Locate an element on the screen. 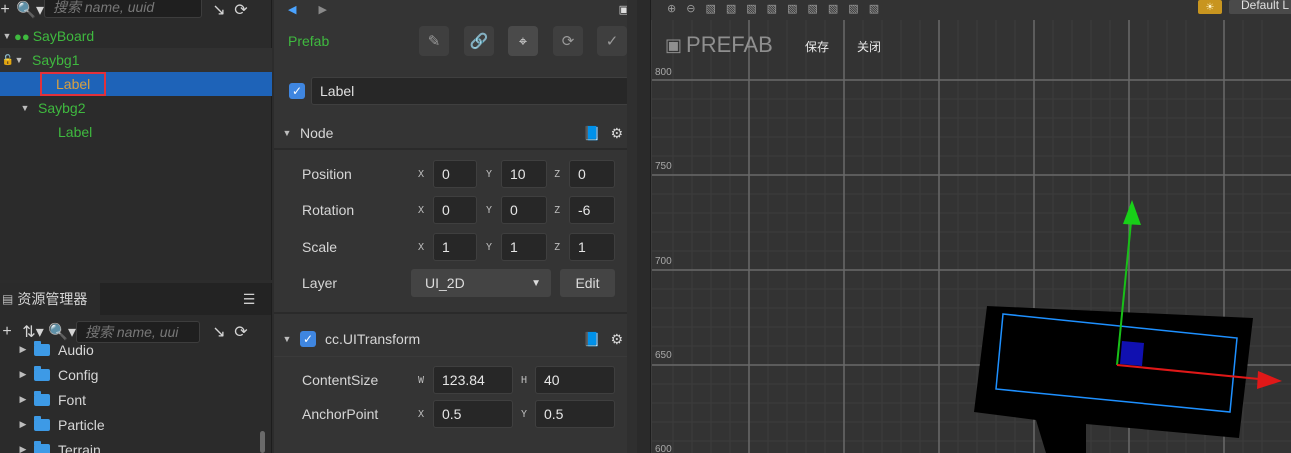 The height and width of the screenshot is (453, 1291). zoom-out-icon: ⊖ is located at coordinates (690, 8).